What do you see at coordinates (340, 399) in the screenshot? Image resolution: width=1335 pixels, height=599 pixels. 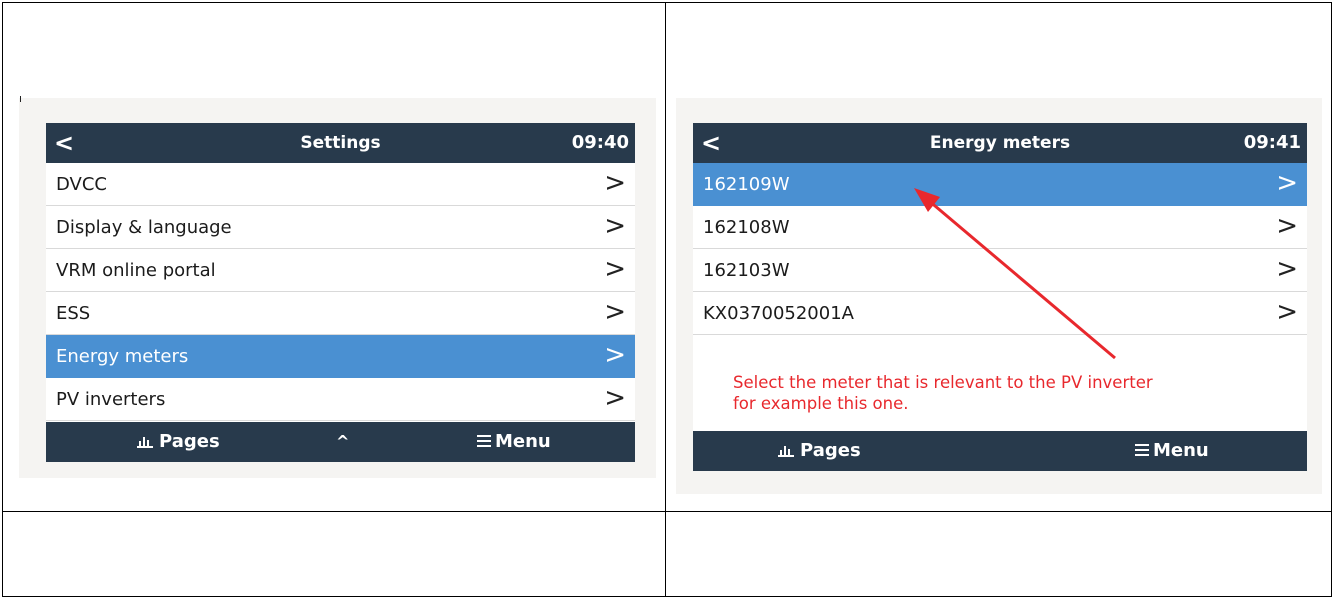 I see `menu-item-pv-inverters: PV inverters >` at bounding box center [340, 399].